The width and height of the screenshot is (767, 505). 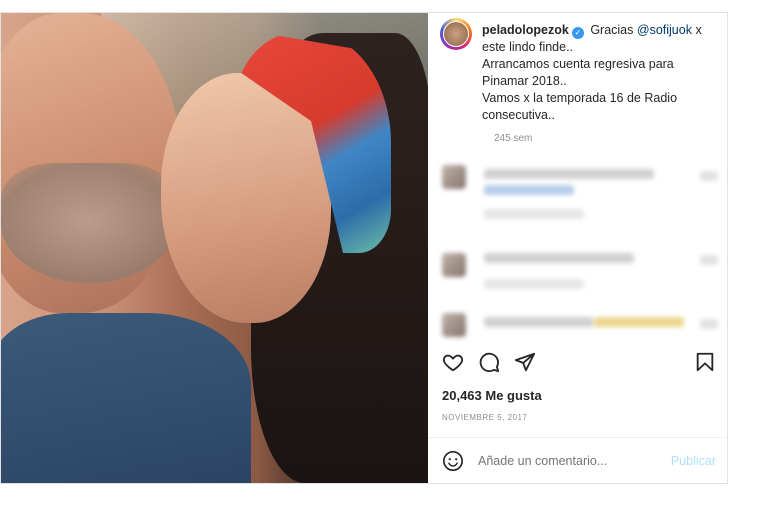 I want to click on time-ago: 245 sem, so click(x=513, y=138).